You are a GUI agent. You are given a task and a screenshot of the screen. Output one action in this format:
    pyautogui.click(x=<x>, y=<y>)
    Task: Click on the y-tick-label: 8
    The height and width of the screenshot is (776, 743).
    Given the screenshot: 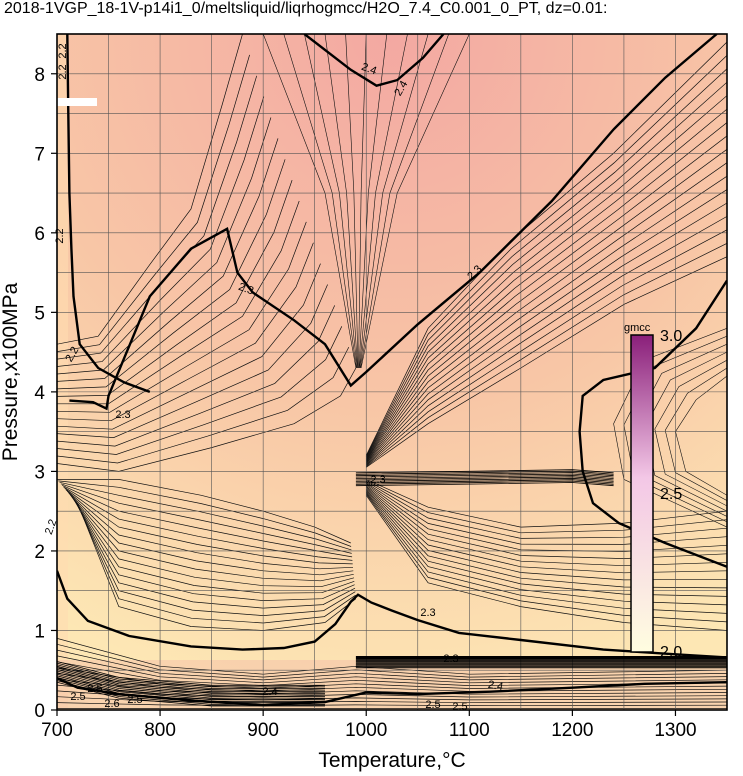 What is the action you would take?
    pyautogui.click(x=39, y=75)
    